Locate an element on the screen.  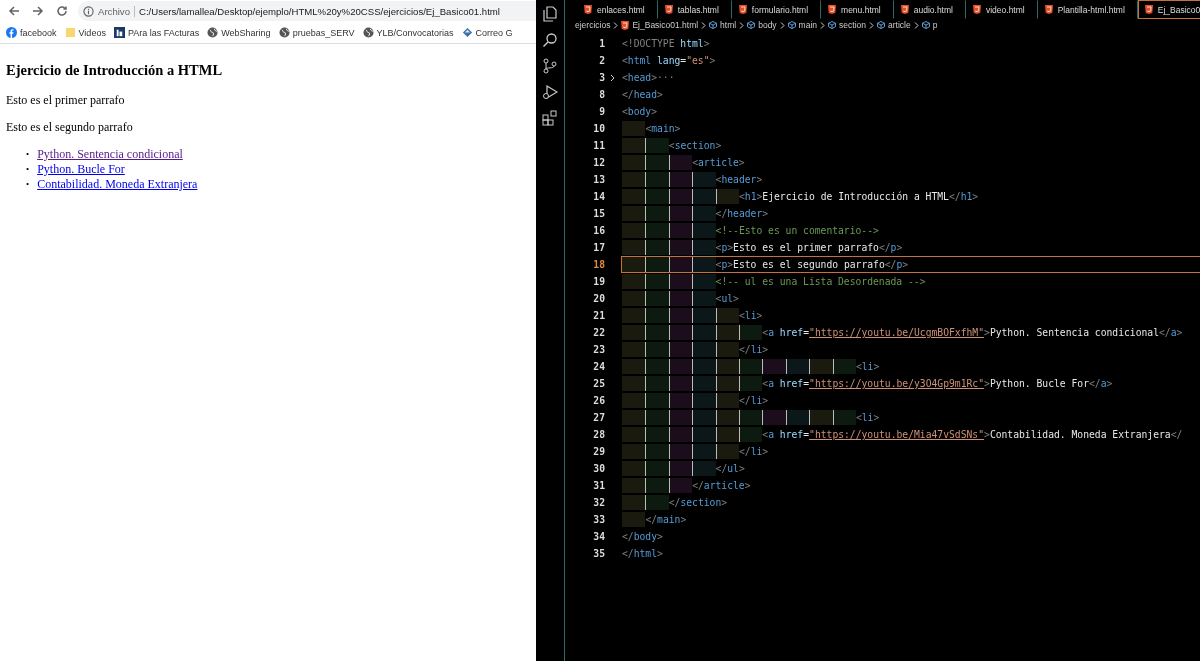
code-line: </section> is located at coordinates (698, 503).